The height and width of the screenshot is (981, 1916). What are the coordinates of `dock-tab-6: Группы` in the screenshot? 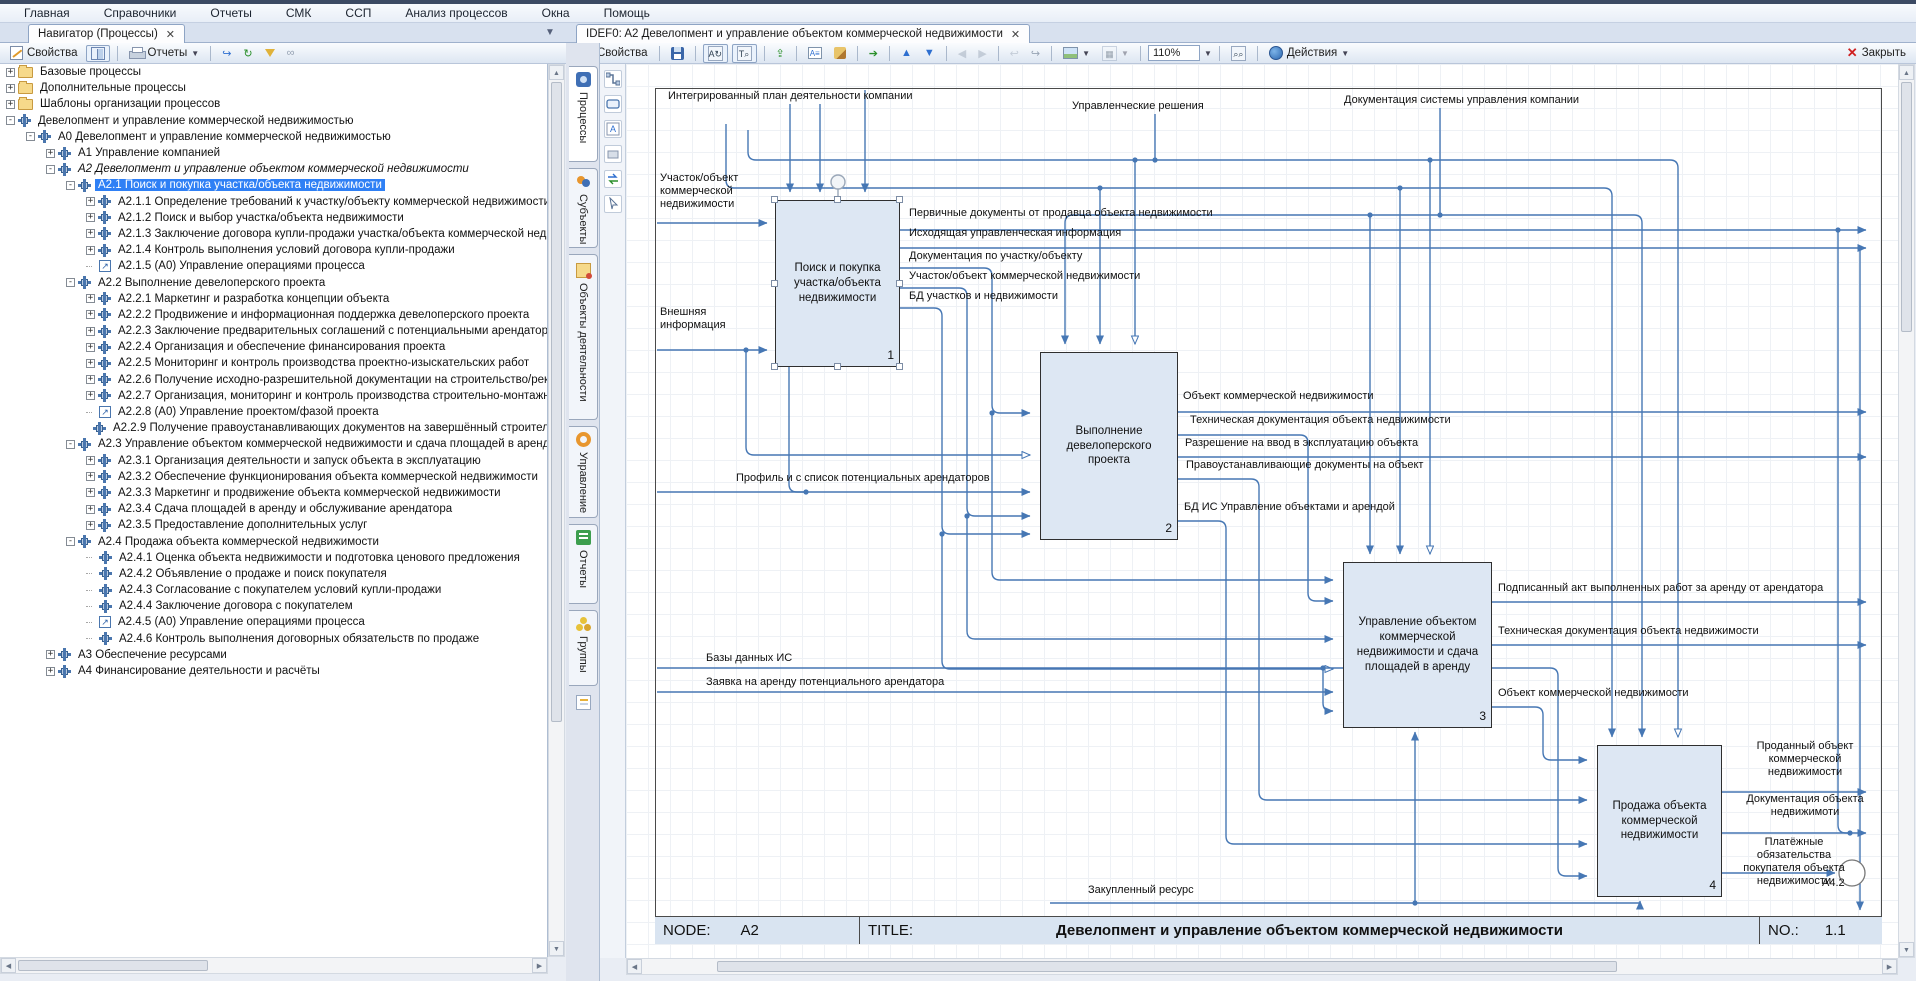 It's located at (583, 648).